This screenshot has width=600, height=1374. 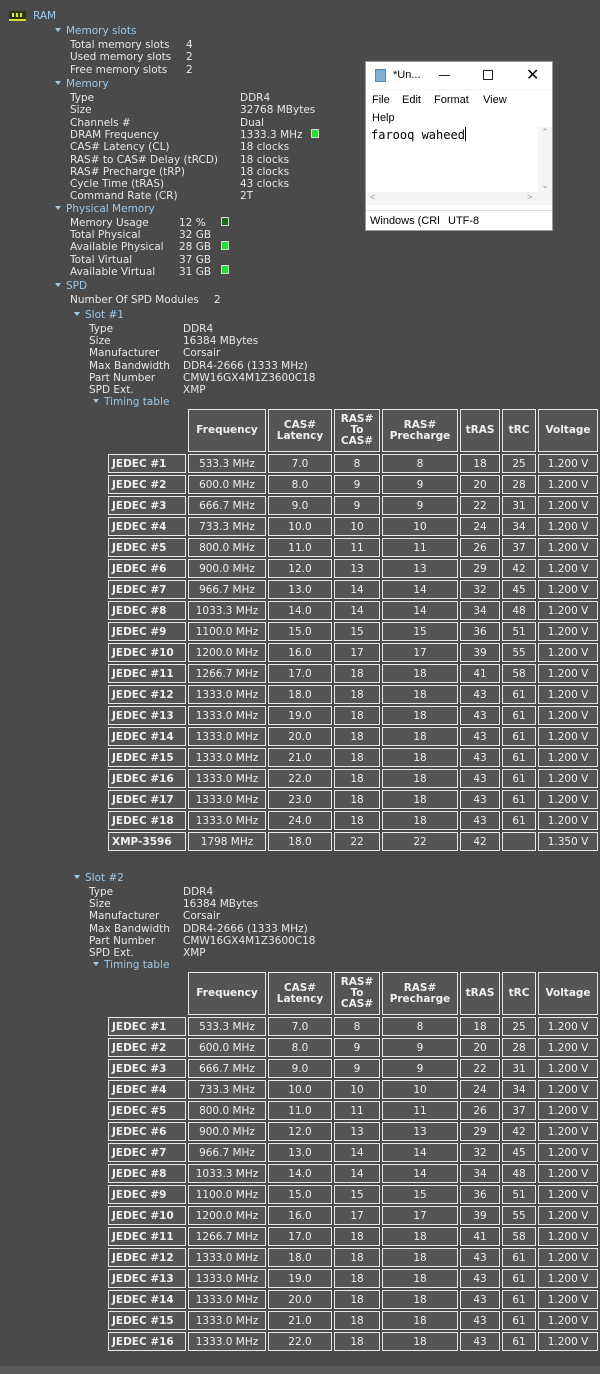 What do you see at coordinates (82, 84) in the screenshot?
I see `section-memory: Memory` at bounding box center [82, 84].